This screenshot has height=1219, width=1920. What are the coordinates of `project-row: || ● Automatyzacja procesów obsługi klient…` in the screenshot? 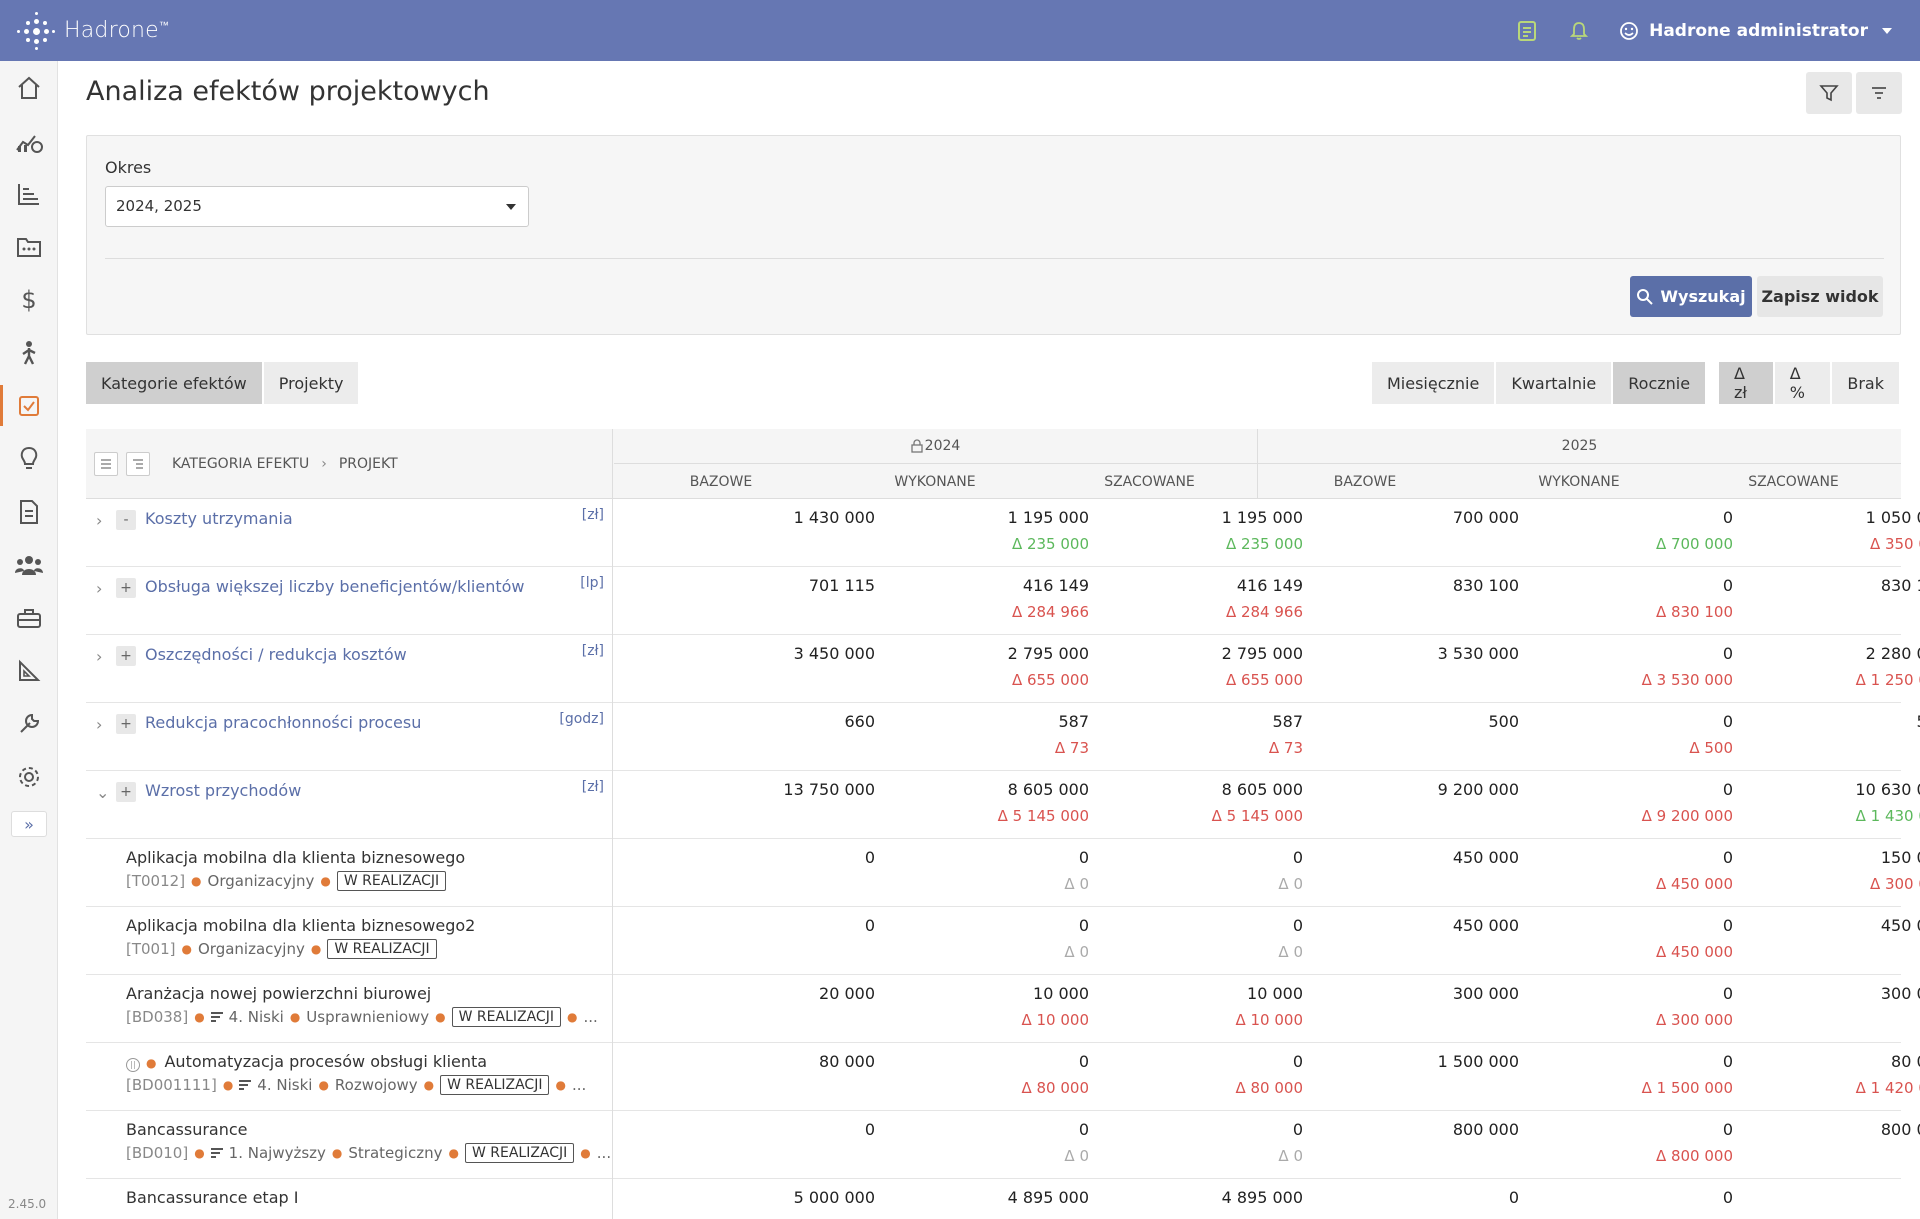 It's located at (1003, 1077).